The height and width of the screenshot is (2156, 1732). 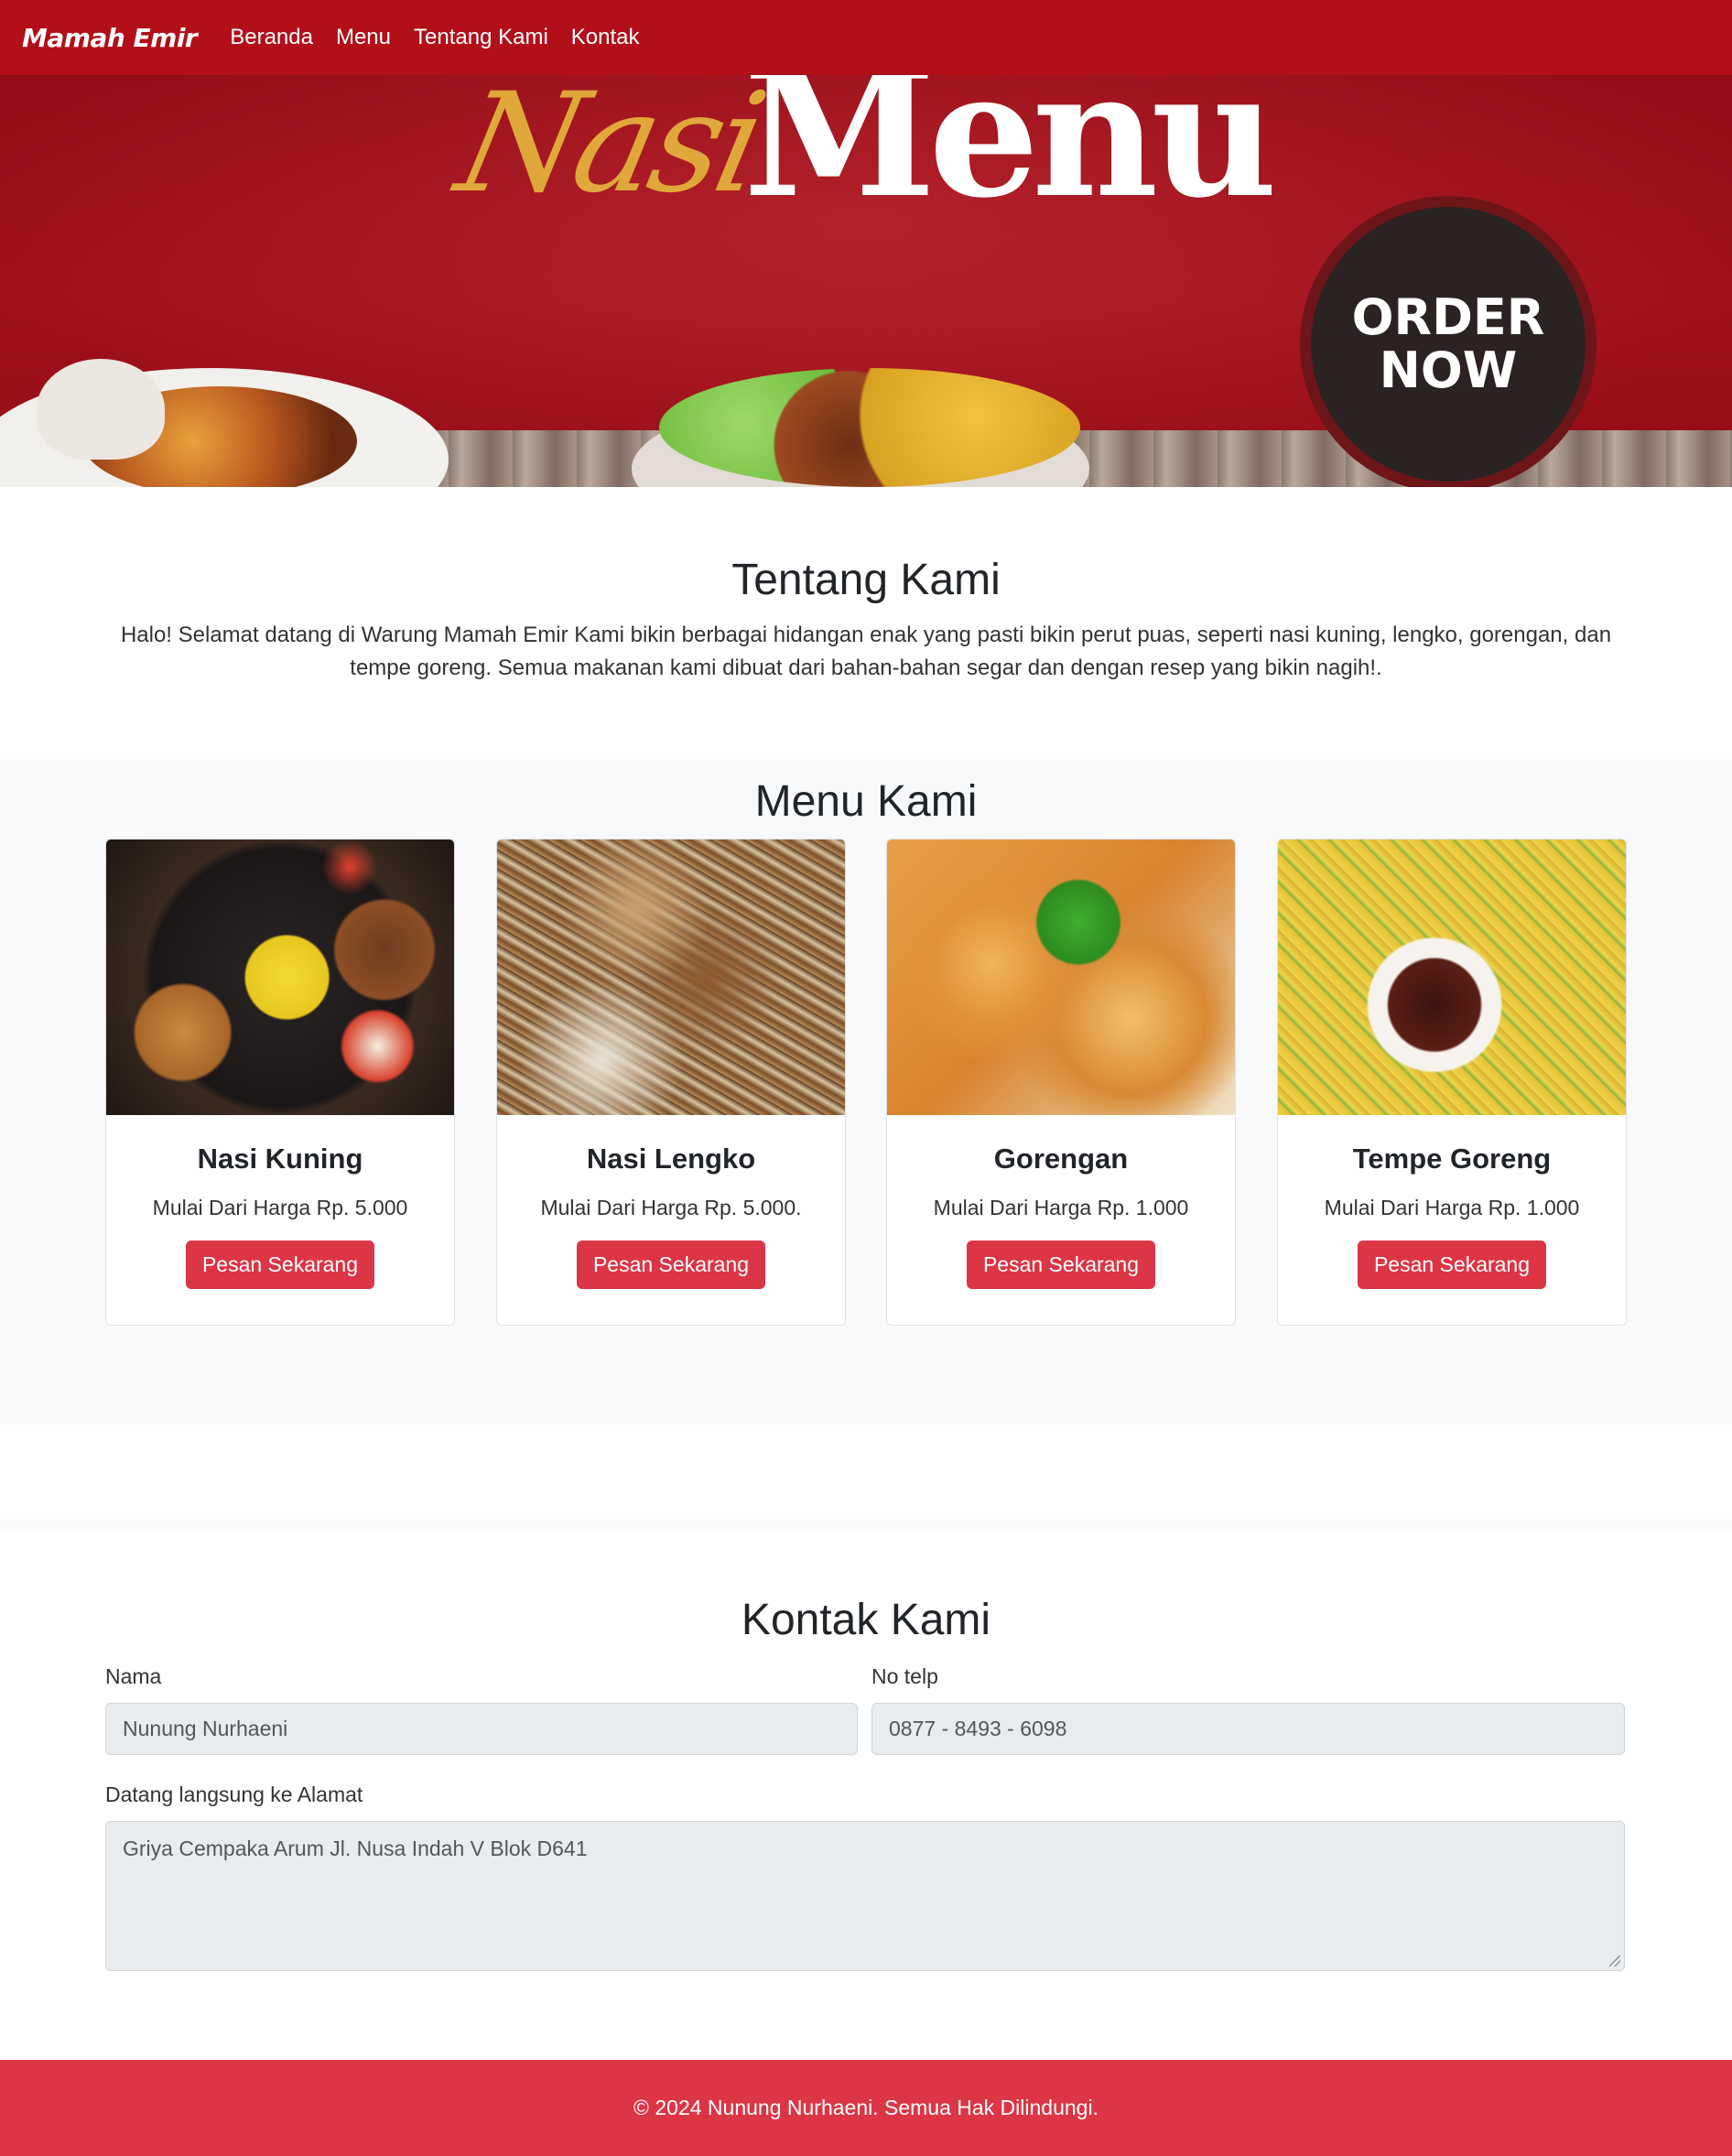 What do you see at coordinates (866, 580) in the screenshot?
I see `about-title: Tentang Kami` at bounding box center [866, 580].